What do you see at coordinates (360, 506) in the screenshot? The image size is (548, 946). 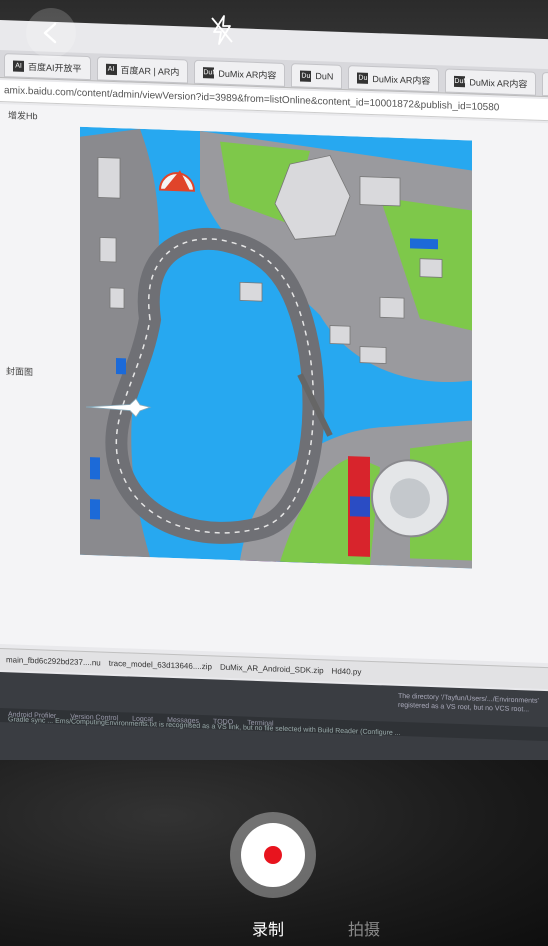 I see `tower-logo` at bounding box center [360, 506].